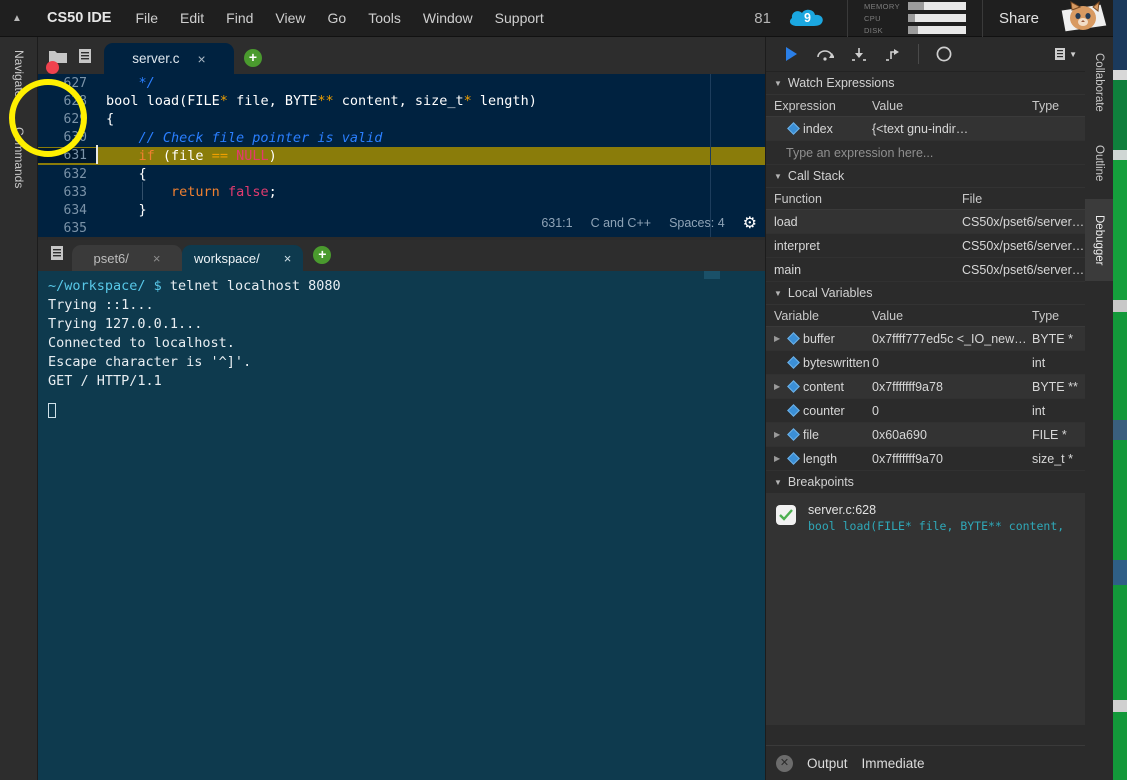 The height and width of the screenshot is (780, 1127). Describe the element at coordinates (1052, 458) in the screenshot. I see `local-variable-type: size_t *` at that location.